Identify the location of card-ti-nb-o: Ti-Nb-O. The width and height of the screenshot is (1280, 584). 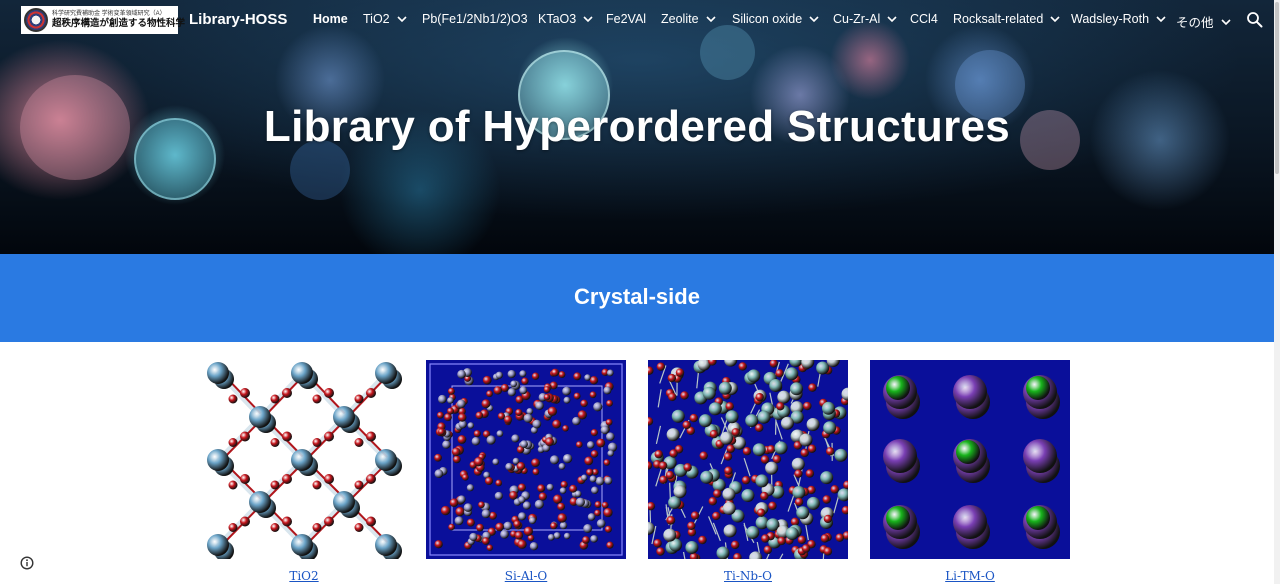
(748, 471).